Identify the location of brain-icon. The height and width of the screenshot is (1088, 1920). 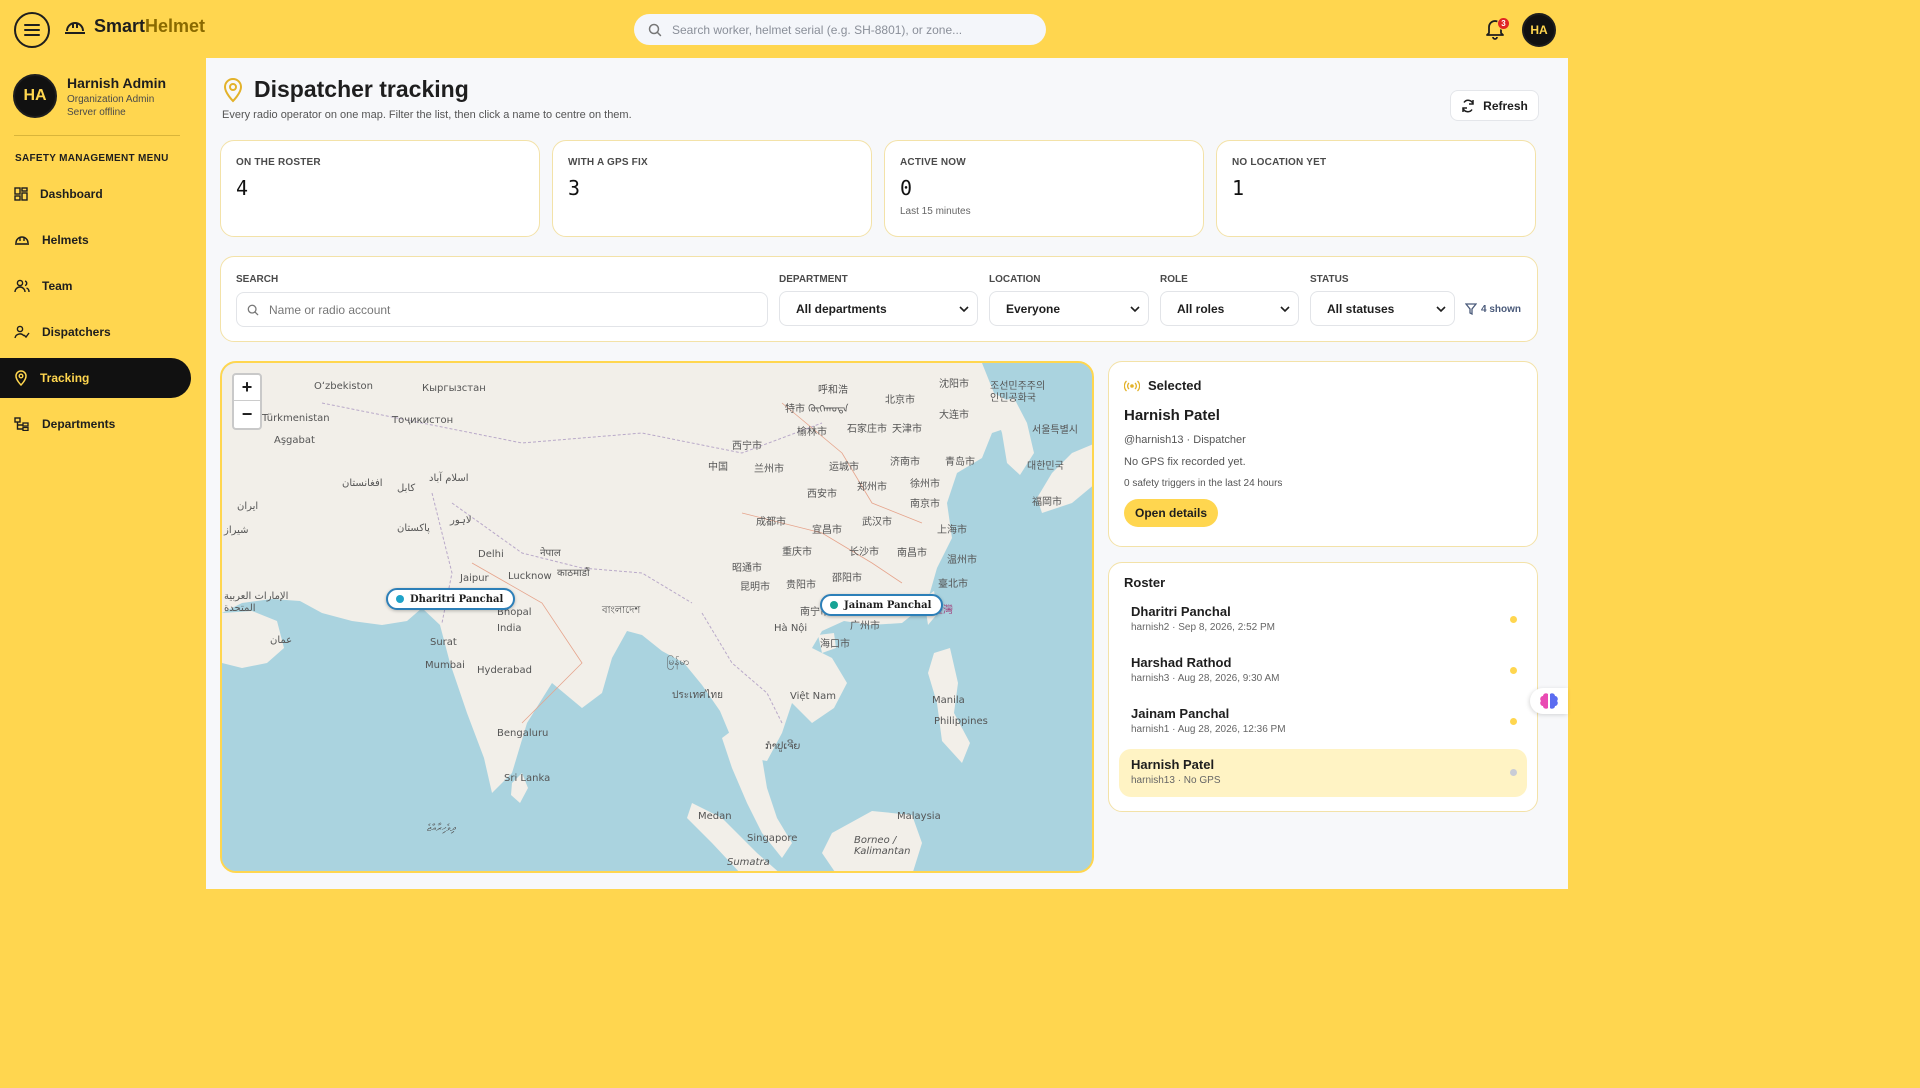
(1549, 701).